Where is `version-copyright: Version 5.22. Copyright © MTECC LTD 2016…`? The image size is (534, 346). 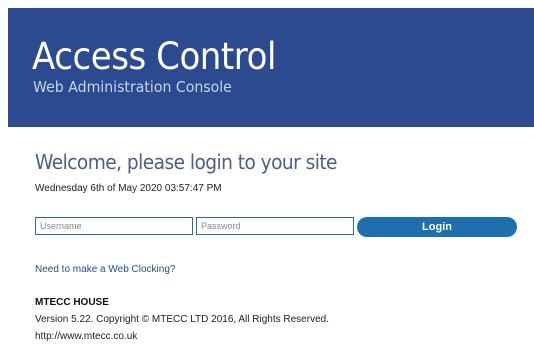
version-copyright: Version 5.22. Copyright © MTECC LTD 2016… is located at coordinates (182, 319).